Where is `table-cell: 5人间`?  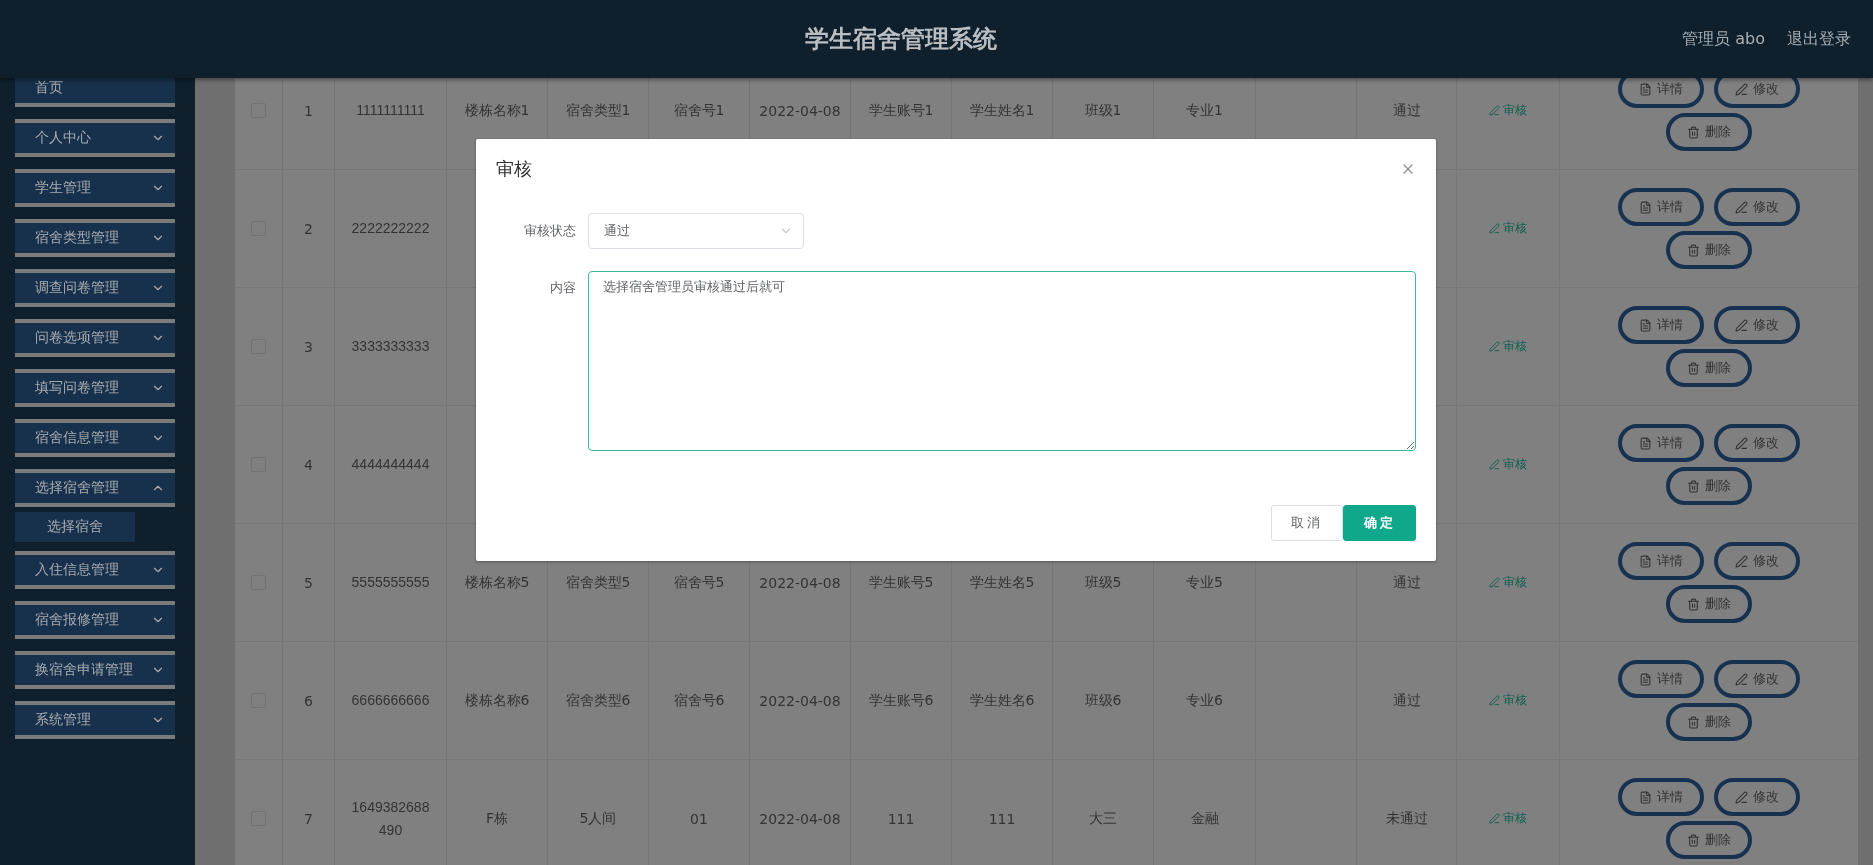
table-cell: 5人间 is located at coordinates (598, 818).